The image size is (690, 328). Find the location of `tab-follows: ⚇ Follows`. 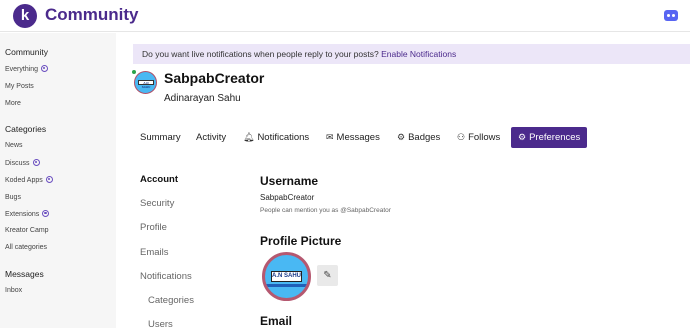

tab-follows: ⚇ Follows is located at coordinates (478, 137).